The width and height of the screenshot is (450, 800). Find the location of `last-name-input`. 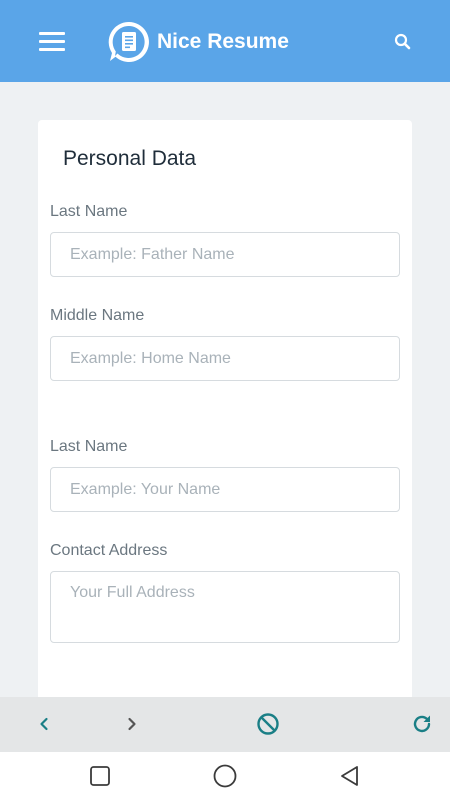

last-name-input is located at coordinates (225, 254).